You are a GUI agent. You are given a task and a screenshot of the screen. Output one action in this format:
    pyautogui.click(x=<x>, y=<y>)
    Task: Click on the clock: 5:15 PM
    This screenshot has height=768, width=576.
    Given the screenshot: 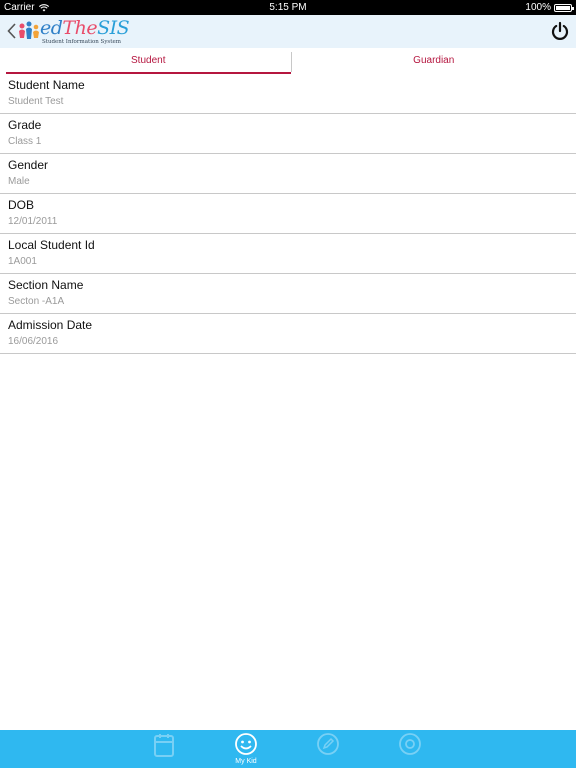 What is the action you would take?
    pyautogui.click(x=288, y=7)
    